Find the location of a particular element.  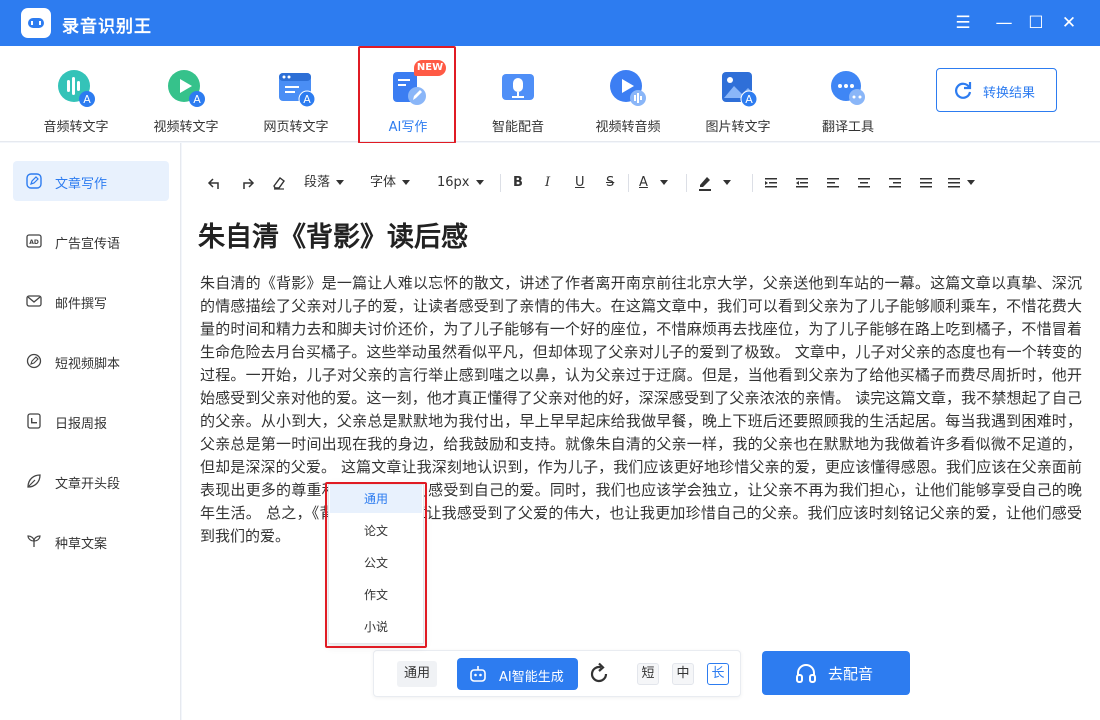

line-height-icon is located at coordinates (954, 182).